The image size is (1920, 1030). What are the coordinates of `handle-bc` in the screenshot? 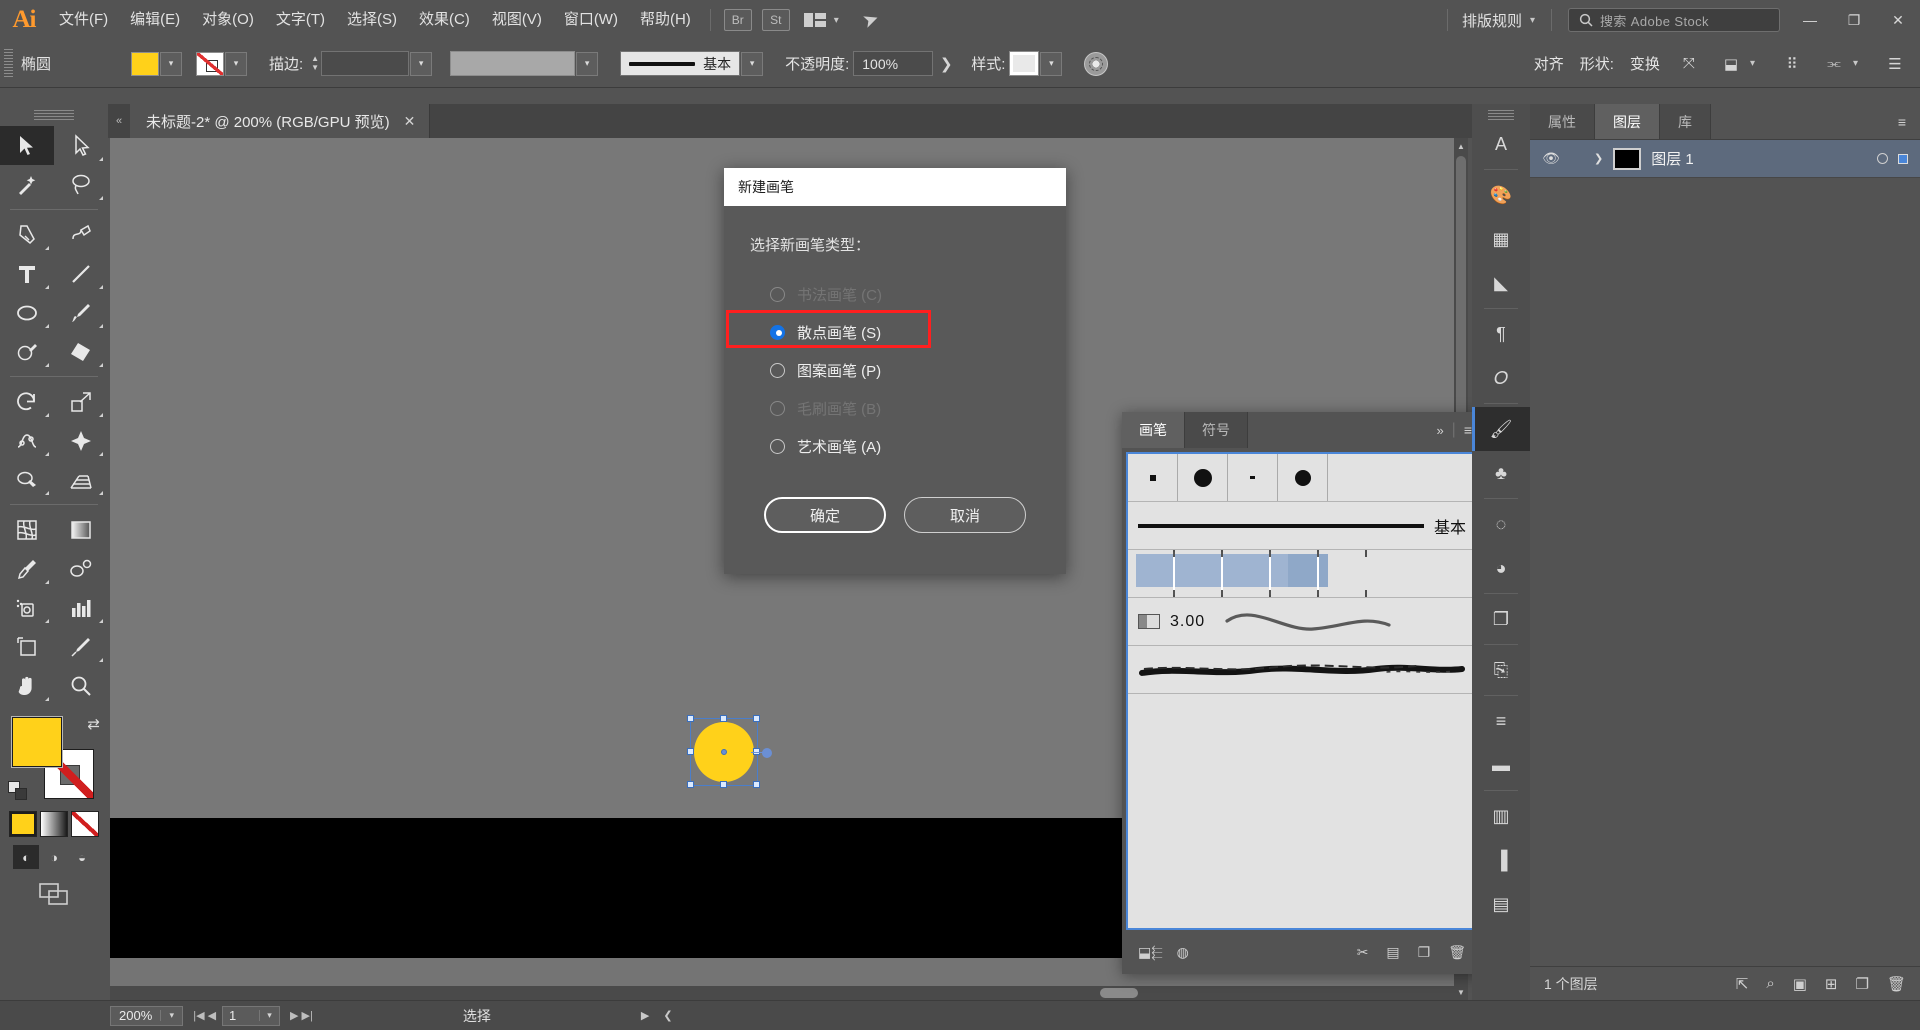 It's located at (723, 784).